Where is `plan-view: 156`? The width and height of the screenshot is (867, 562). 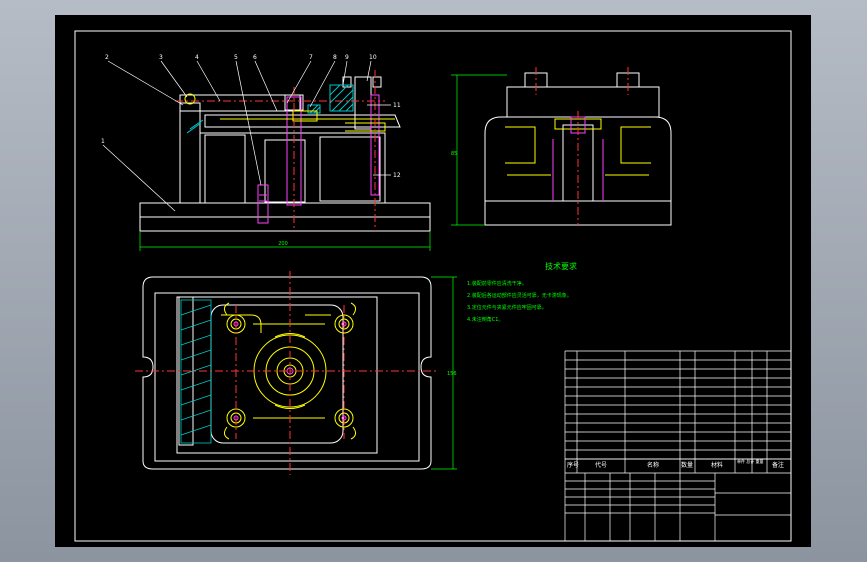
plan-view: 156 is located at coordinates (296, 373).